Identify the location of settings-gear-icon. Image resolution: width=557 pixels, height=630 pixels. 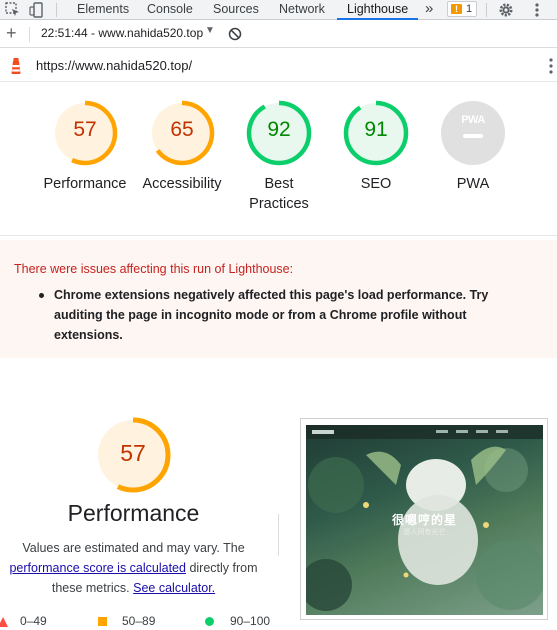
(506, 10).